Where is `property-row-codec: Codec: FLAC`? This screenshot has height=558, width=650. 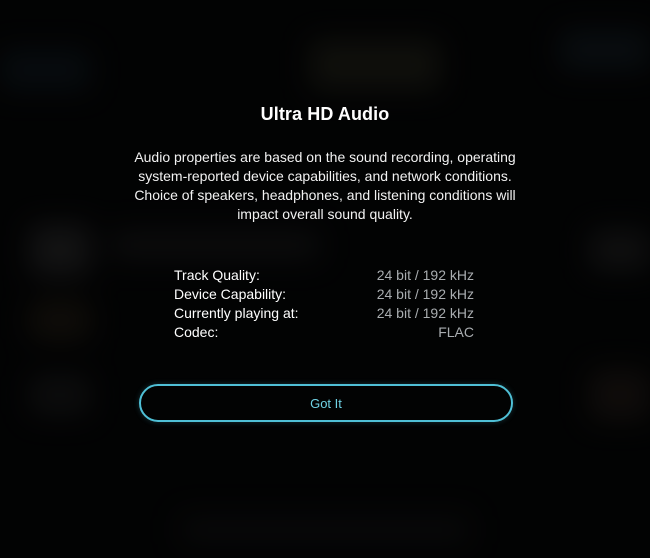 property-row-codec: Codec: FLAC is located at coordinates (324, 332).